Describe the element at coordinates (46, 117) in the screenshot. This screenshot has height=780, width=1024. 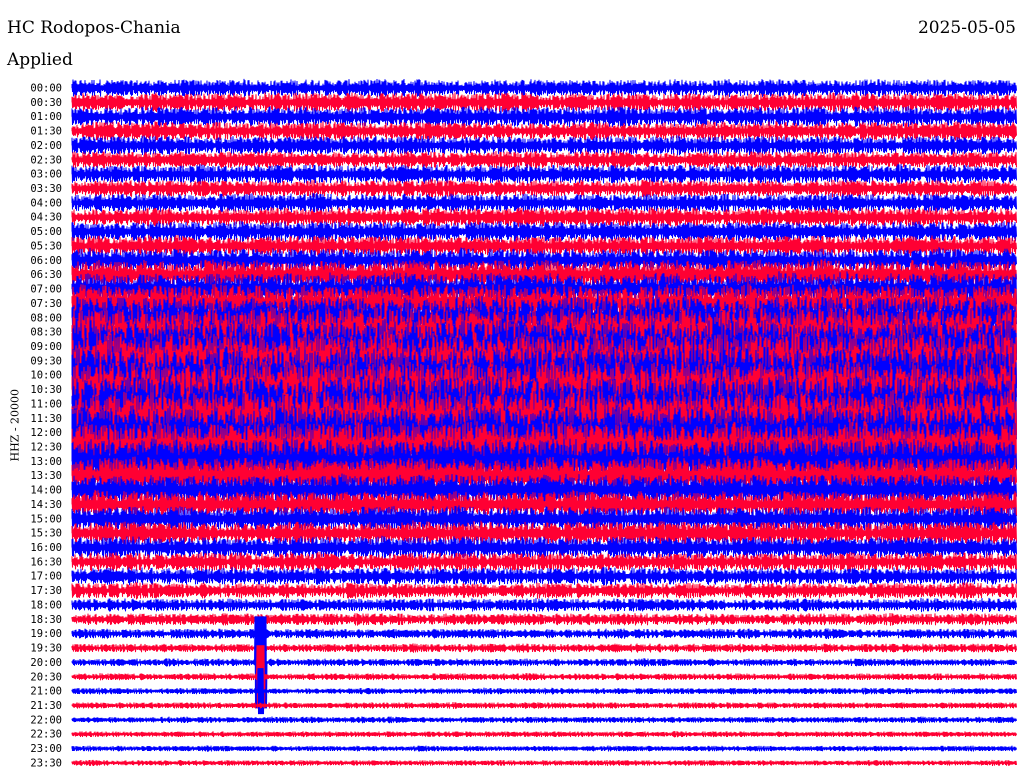
I see `time-tick-label: 01:00` at that location.